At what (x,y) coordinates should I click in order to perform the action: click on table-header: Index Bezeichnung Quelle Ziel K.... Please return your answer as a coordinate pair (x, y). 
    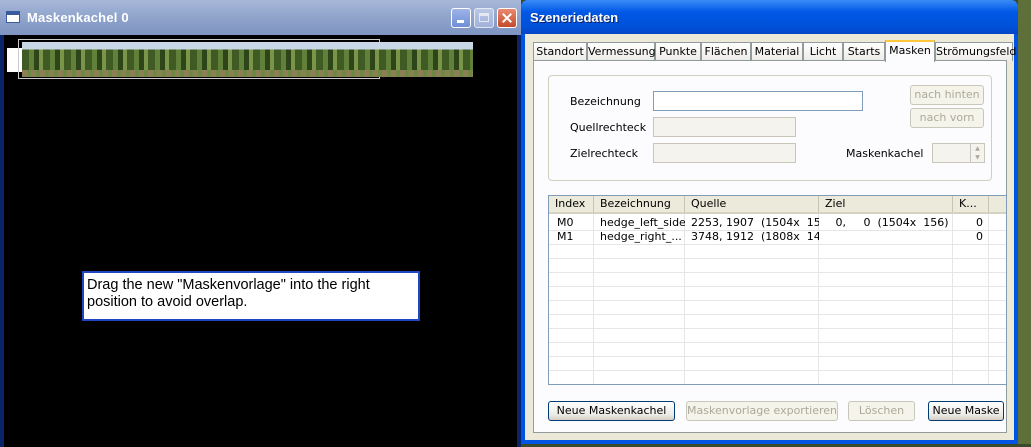
    Looking at the image, I should click on (777, 205).